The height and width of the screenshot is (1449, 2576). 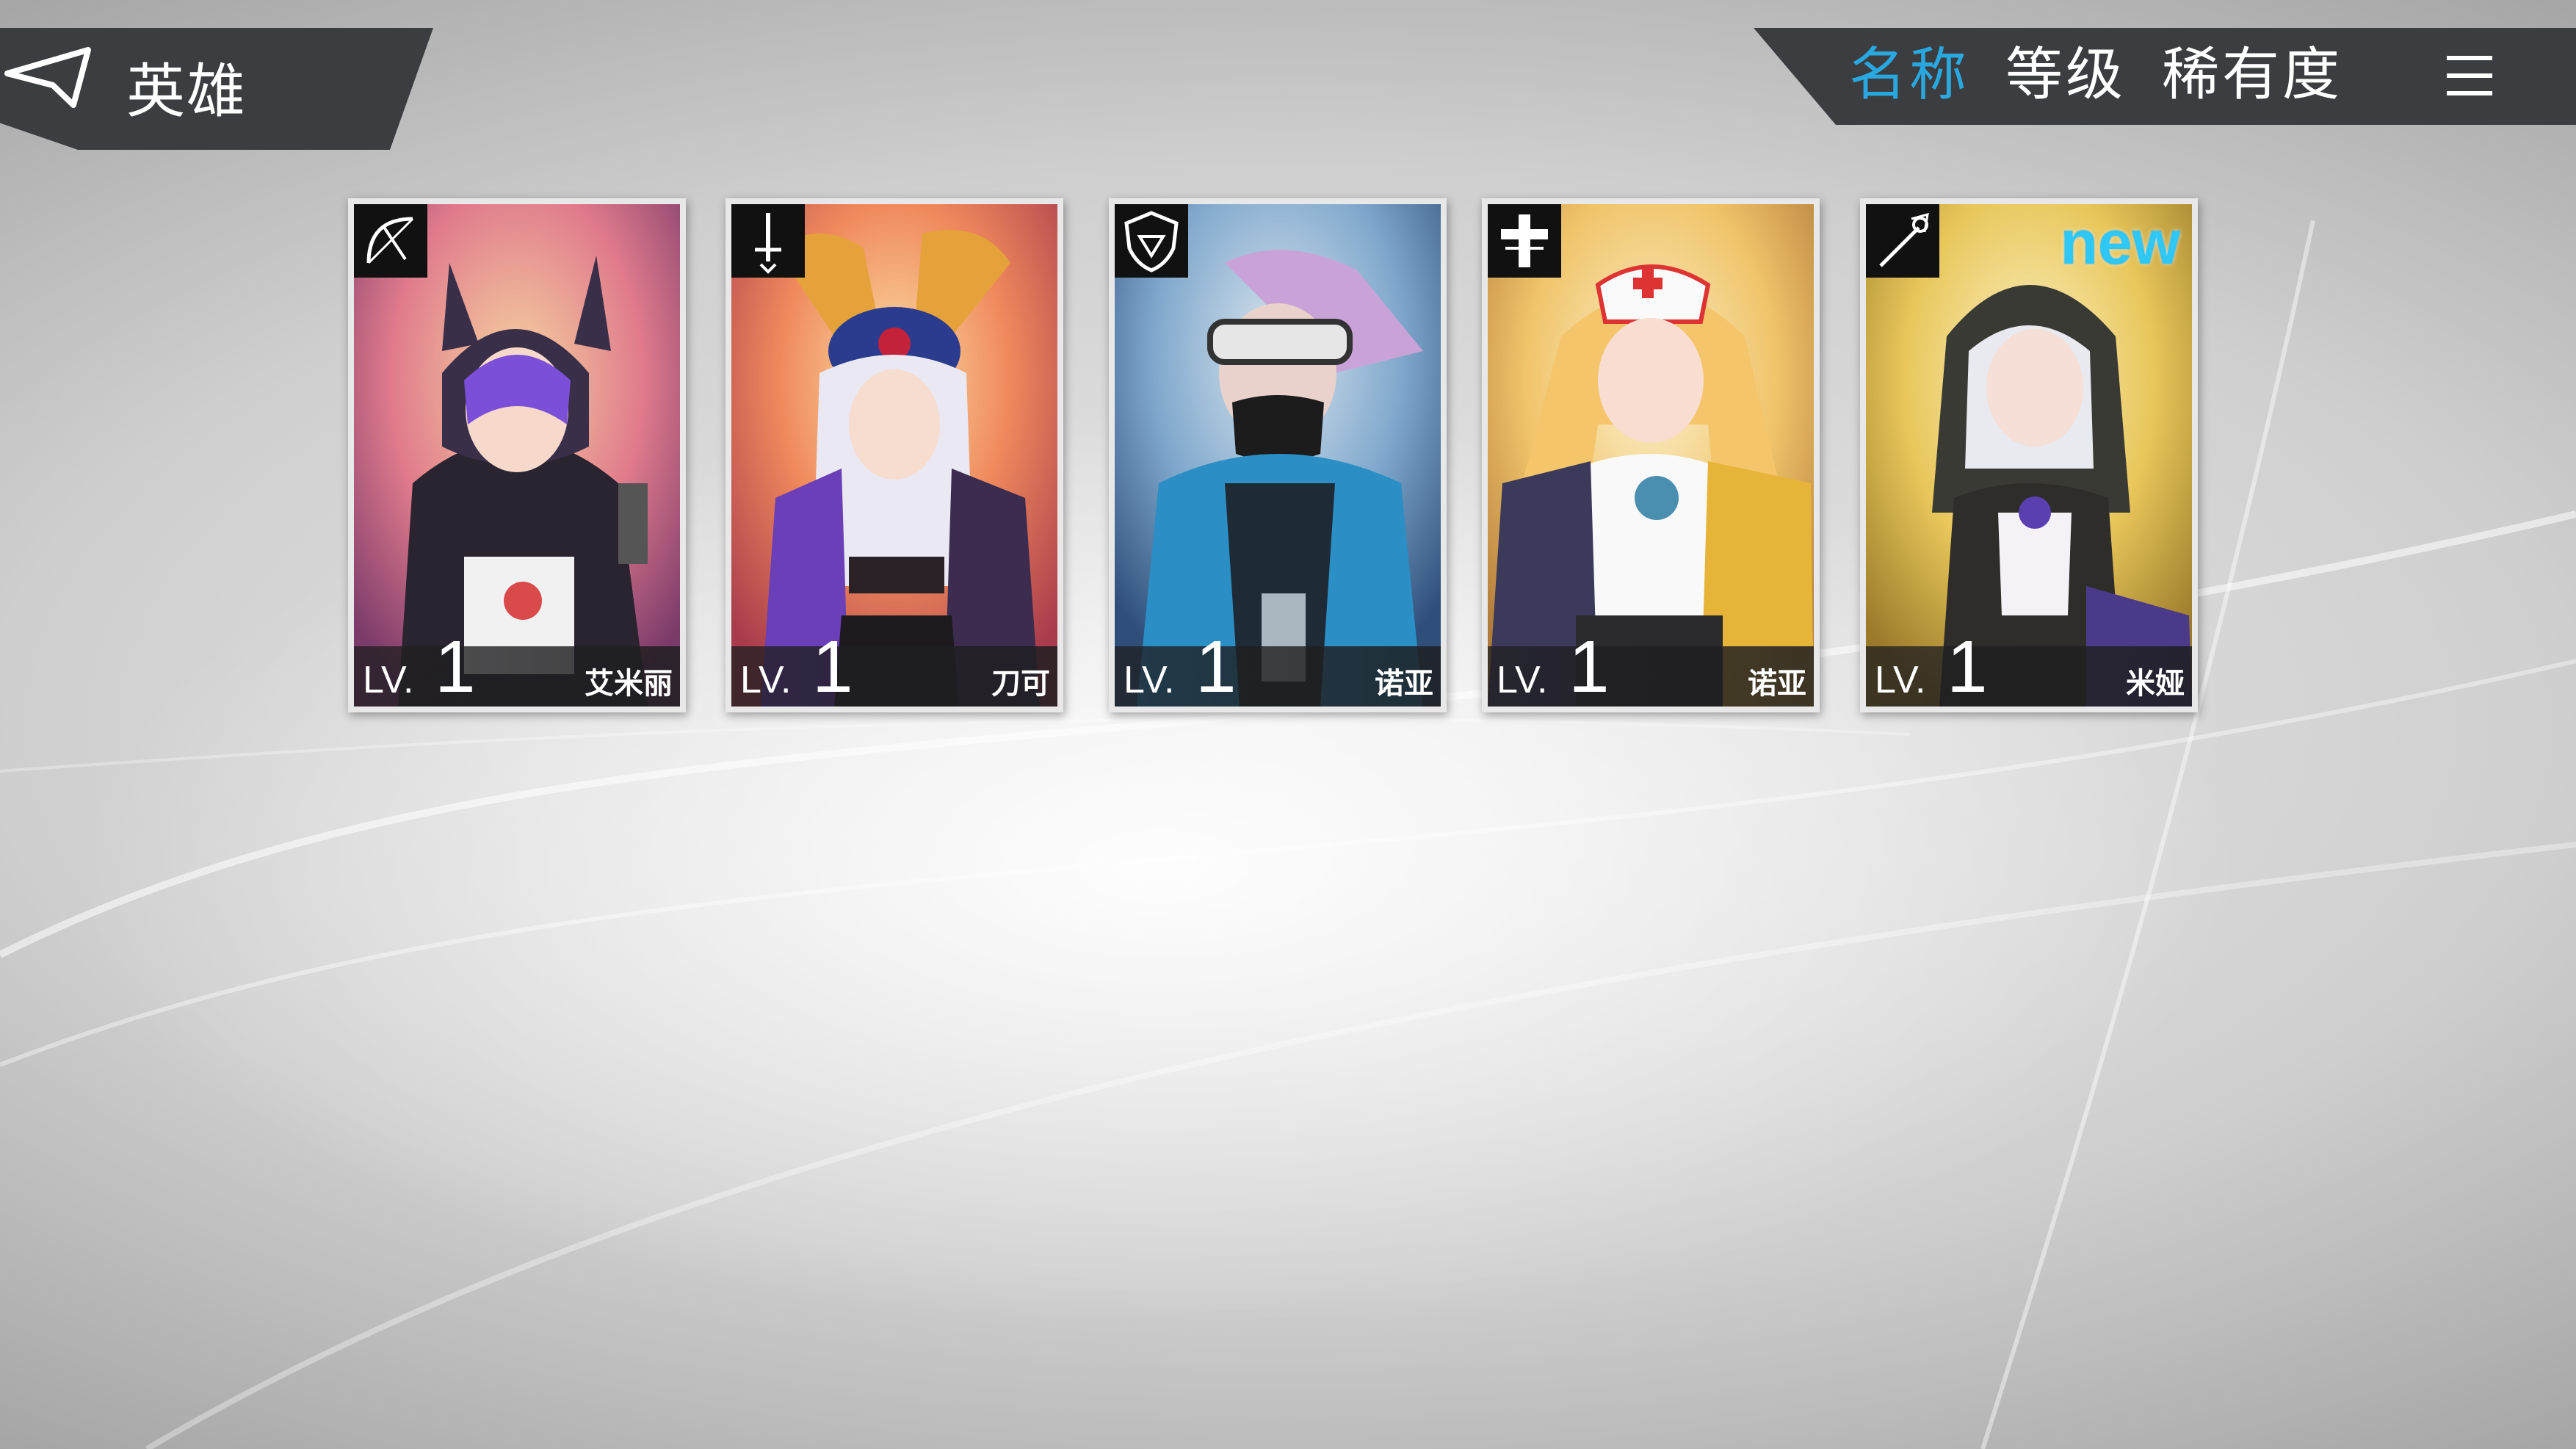 What do you see at coordinates (1524, 241) in the screenshot?
I see `medic-cross-icon` at bounding box center [1524, 241].